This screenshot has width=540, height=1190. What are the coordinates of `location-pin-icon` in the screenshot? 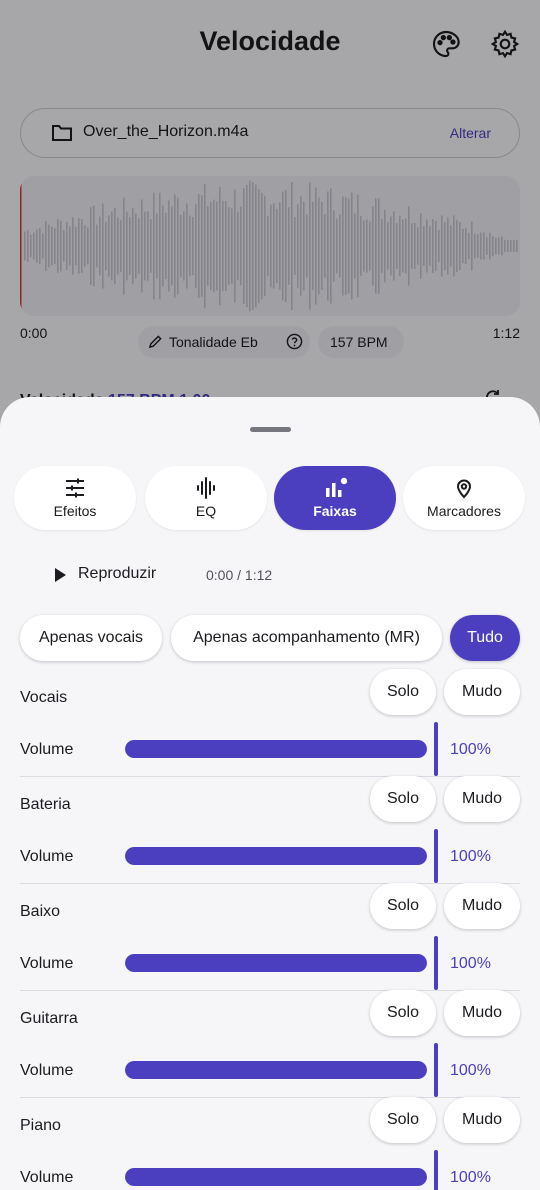 It's located at (464, 489).